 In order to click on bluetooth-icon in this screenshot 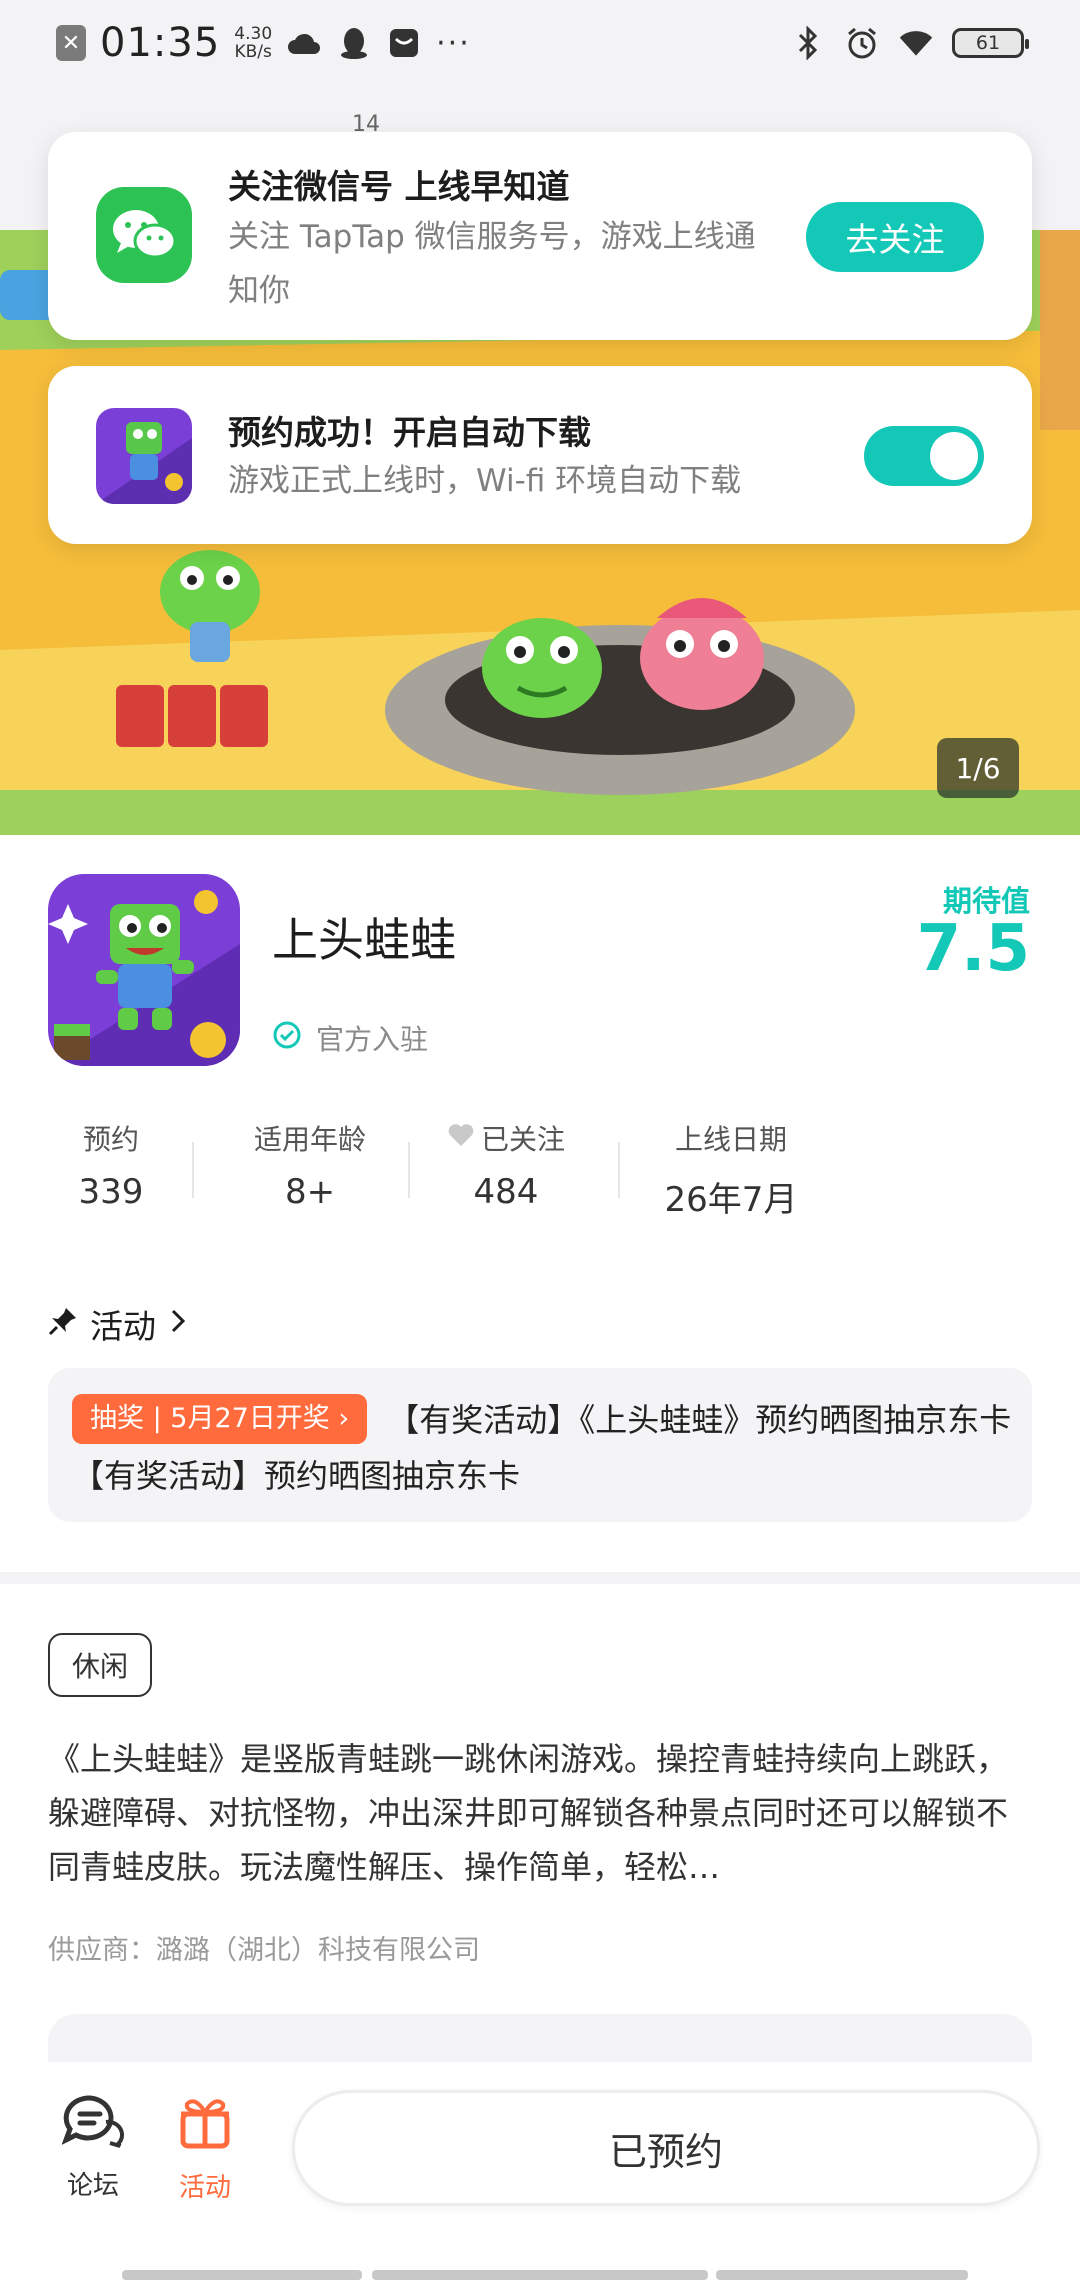, I will do `click(808, 43)`.